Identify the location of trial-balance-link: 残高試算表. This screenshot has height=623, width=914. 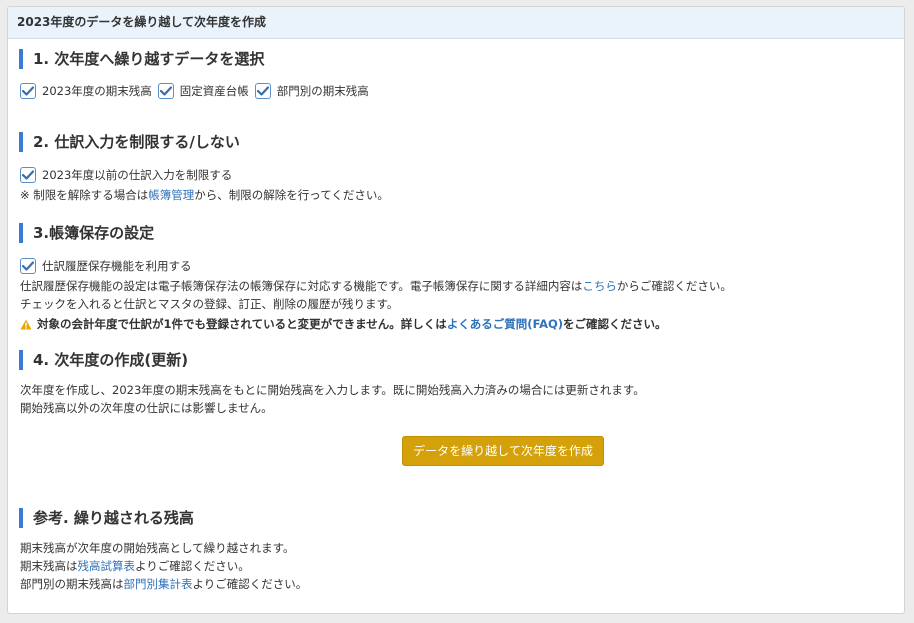
(107, 566).